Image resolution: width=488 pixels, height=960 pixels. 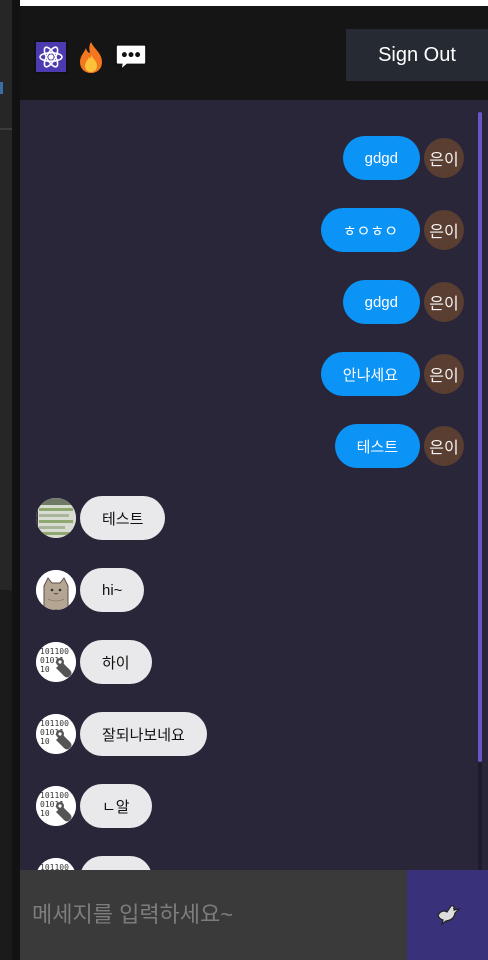 I want to click on message-incoming: 101100 01011 10, so click(x=94, y=863).